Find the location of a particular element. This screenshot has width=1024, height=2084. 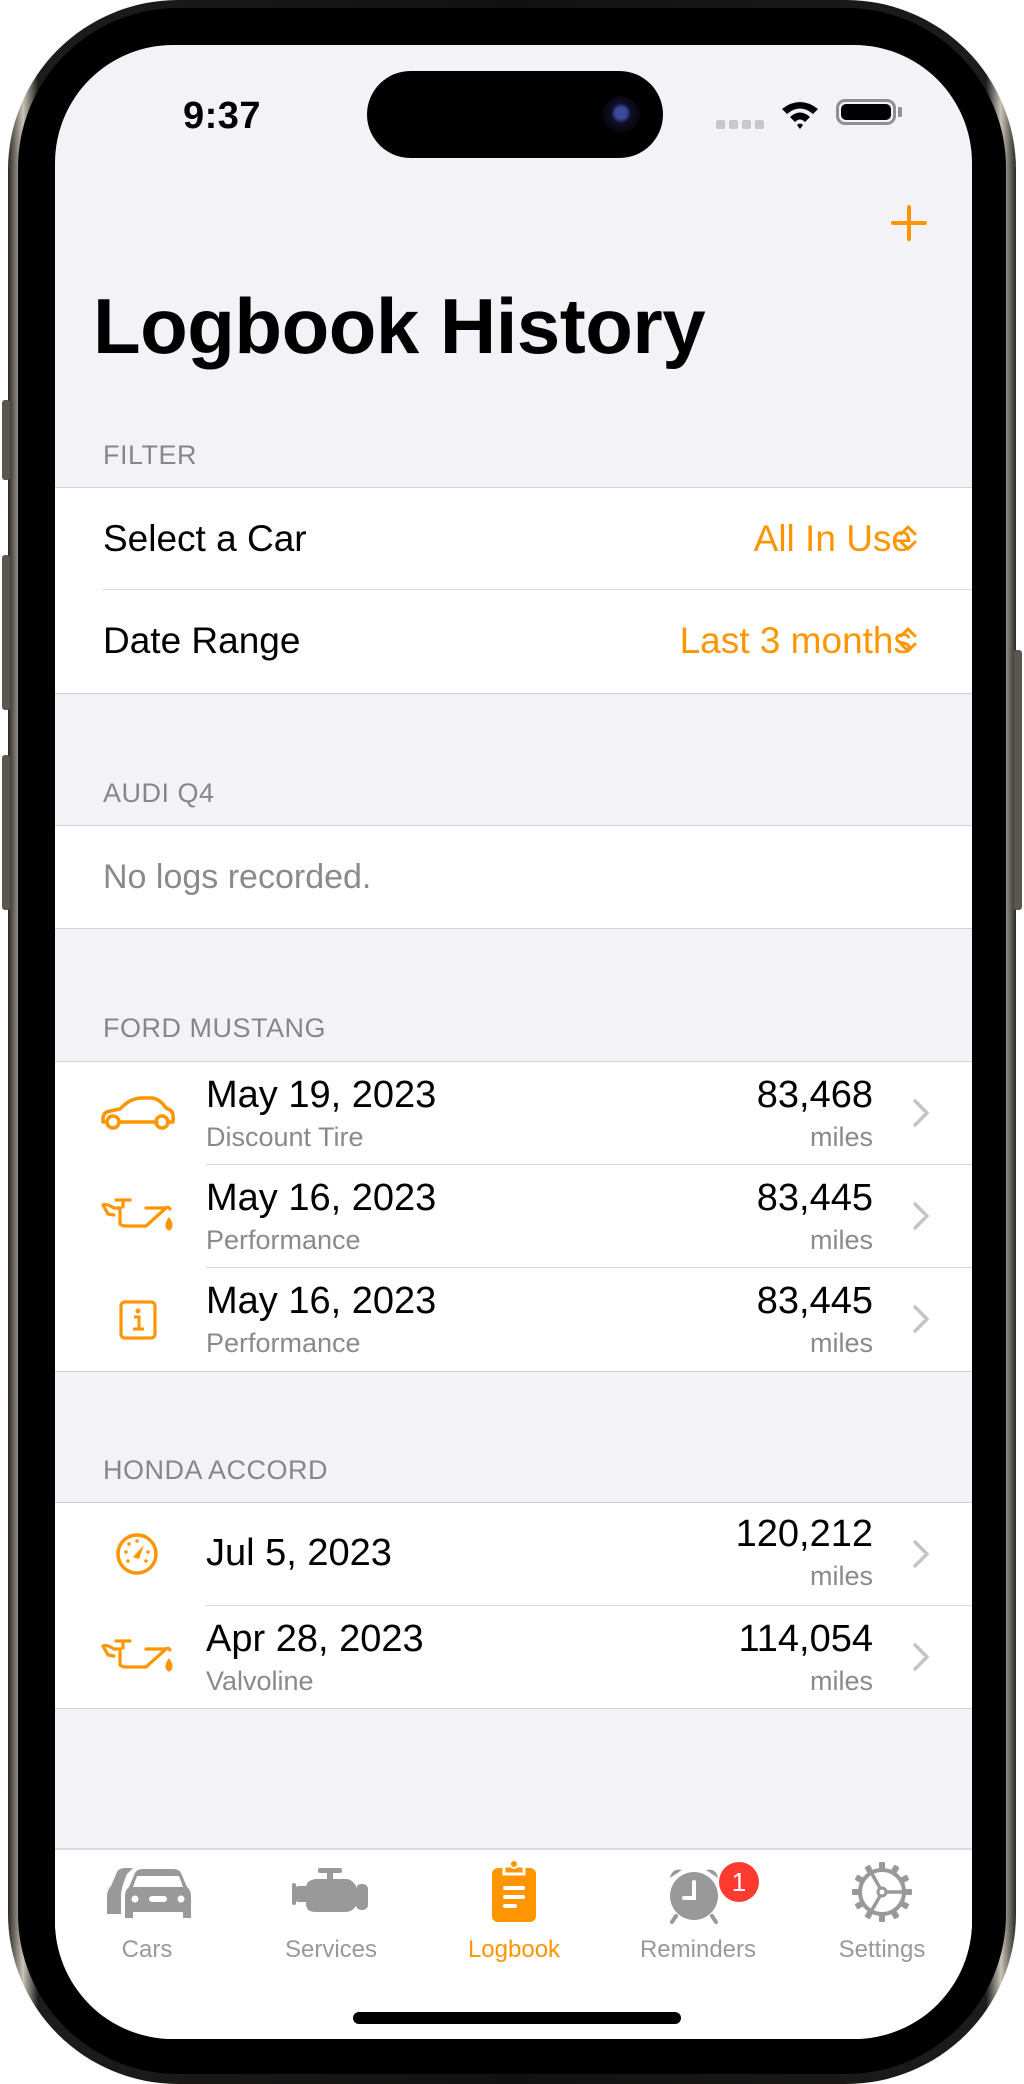

tab-services: Services is located at coordinates (331, 1915).